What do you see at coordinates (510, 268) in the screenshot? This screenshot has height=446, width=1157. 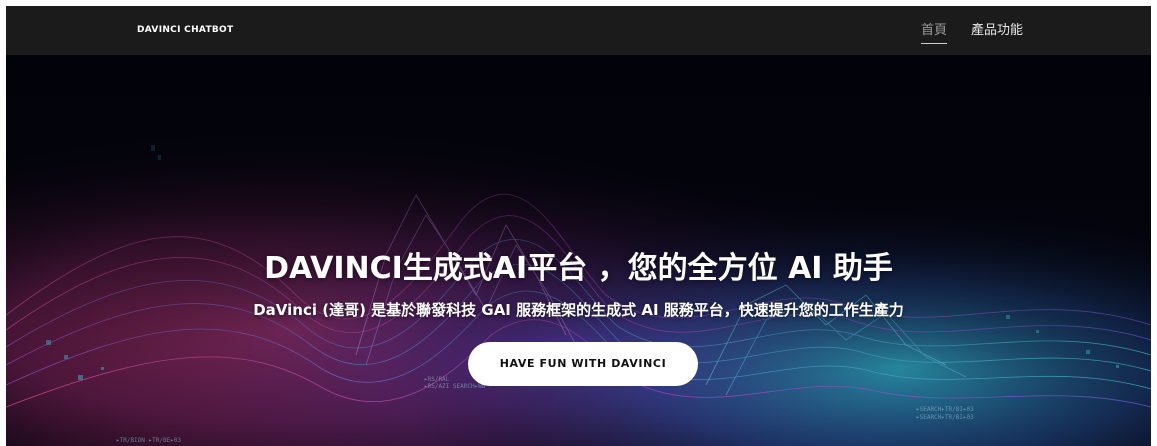 I see `hero-title-ai-1: AI` at bounding box center [510, 268].